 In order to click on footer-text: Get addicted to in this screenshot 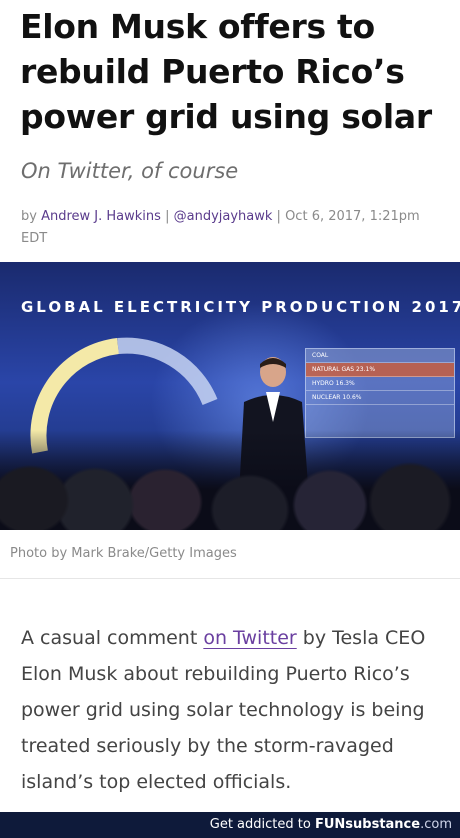, I will do `click(262, 824)`.